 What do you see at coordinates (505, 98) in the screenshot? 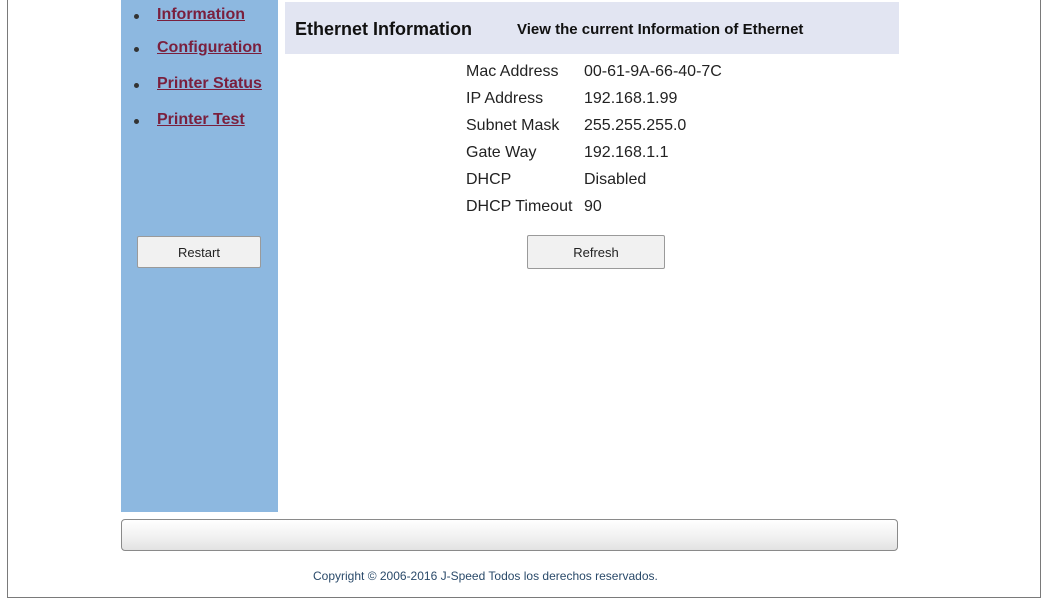
I see `info-label: IP Address` at bounding box center [505, 98].